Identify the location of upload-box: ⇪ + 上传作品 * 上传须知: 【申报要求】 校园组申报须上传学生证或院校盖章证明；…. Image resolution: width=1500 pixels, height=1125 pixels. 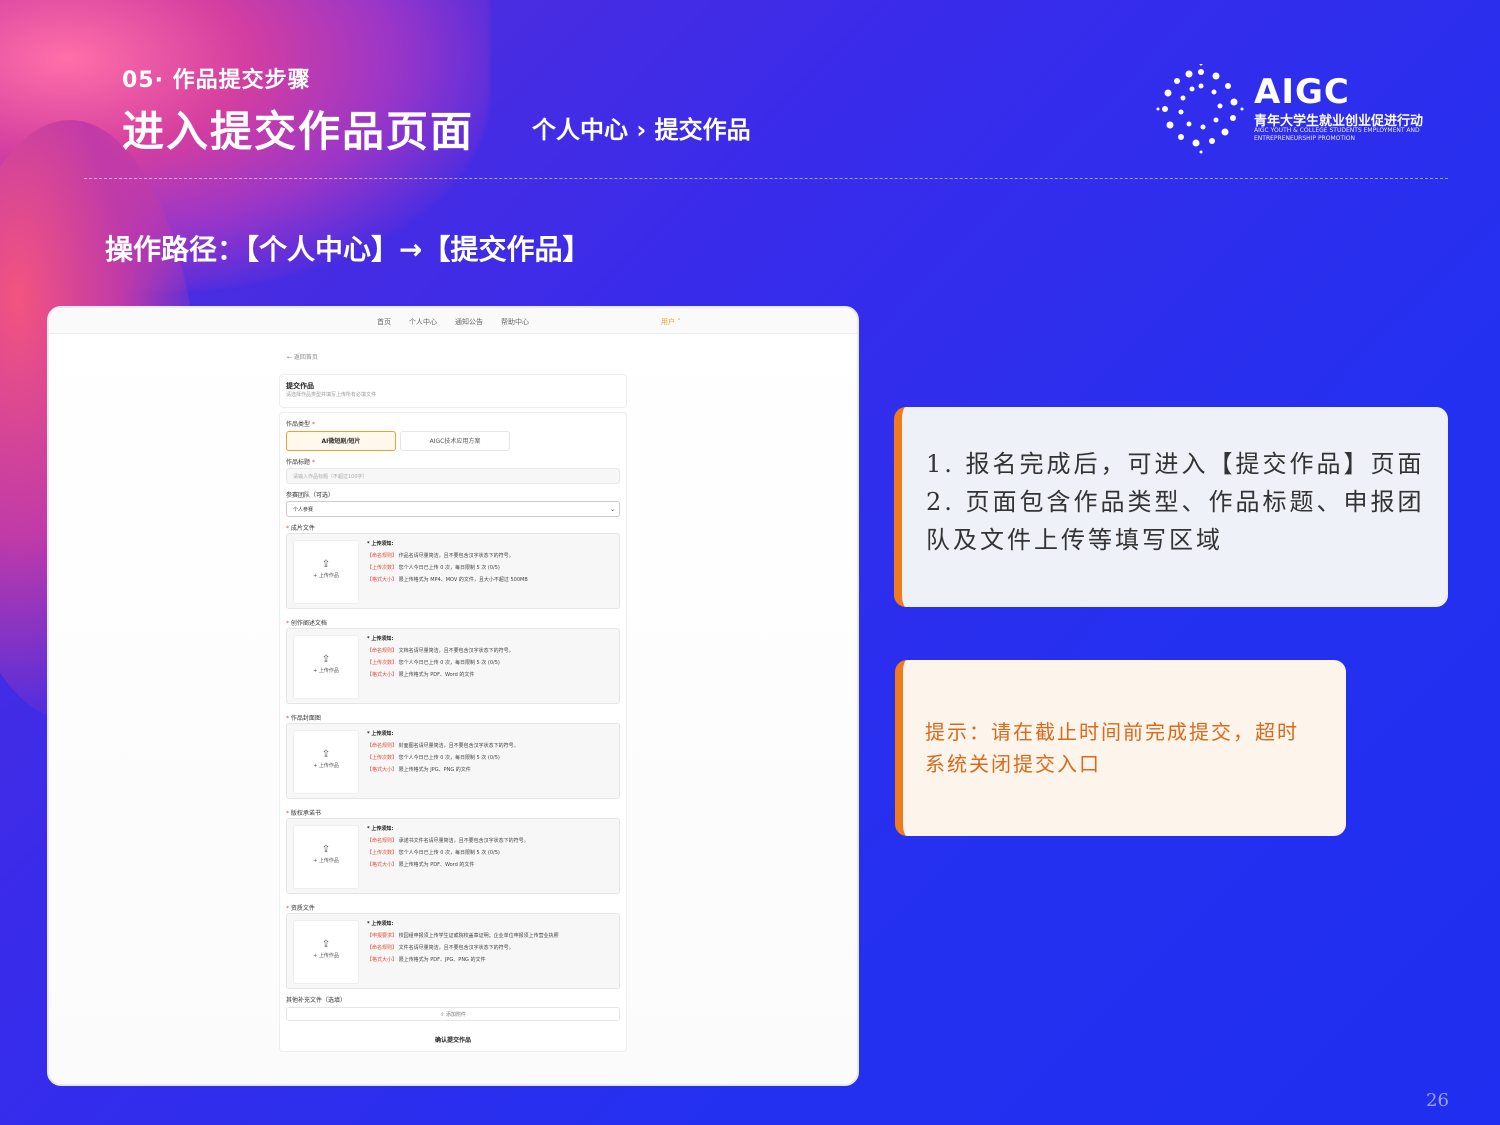
(453, 951).